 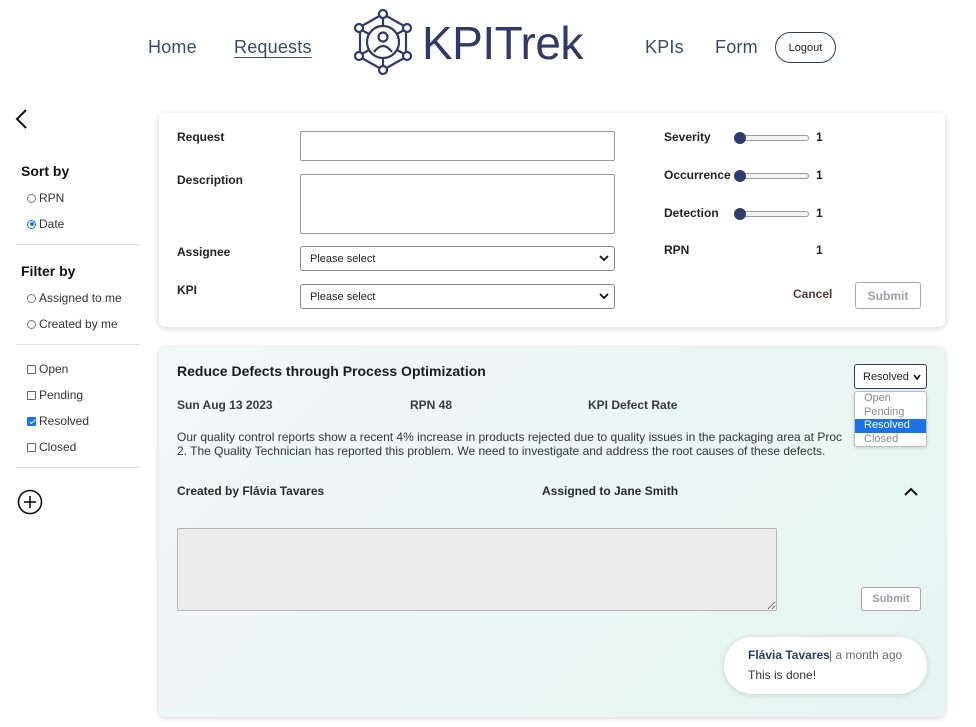 What do you see at coordinates (457, 146) in the screenshot?
I see `request-input` at bounding box center [457, 146].